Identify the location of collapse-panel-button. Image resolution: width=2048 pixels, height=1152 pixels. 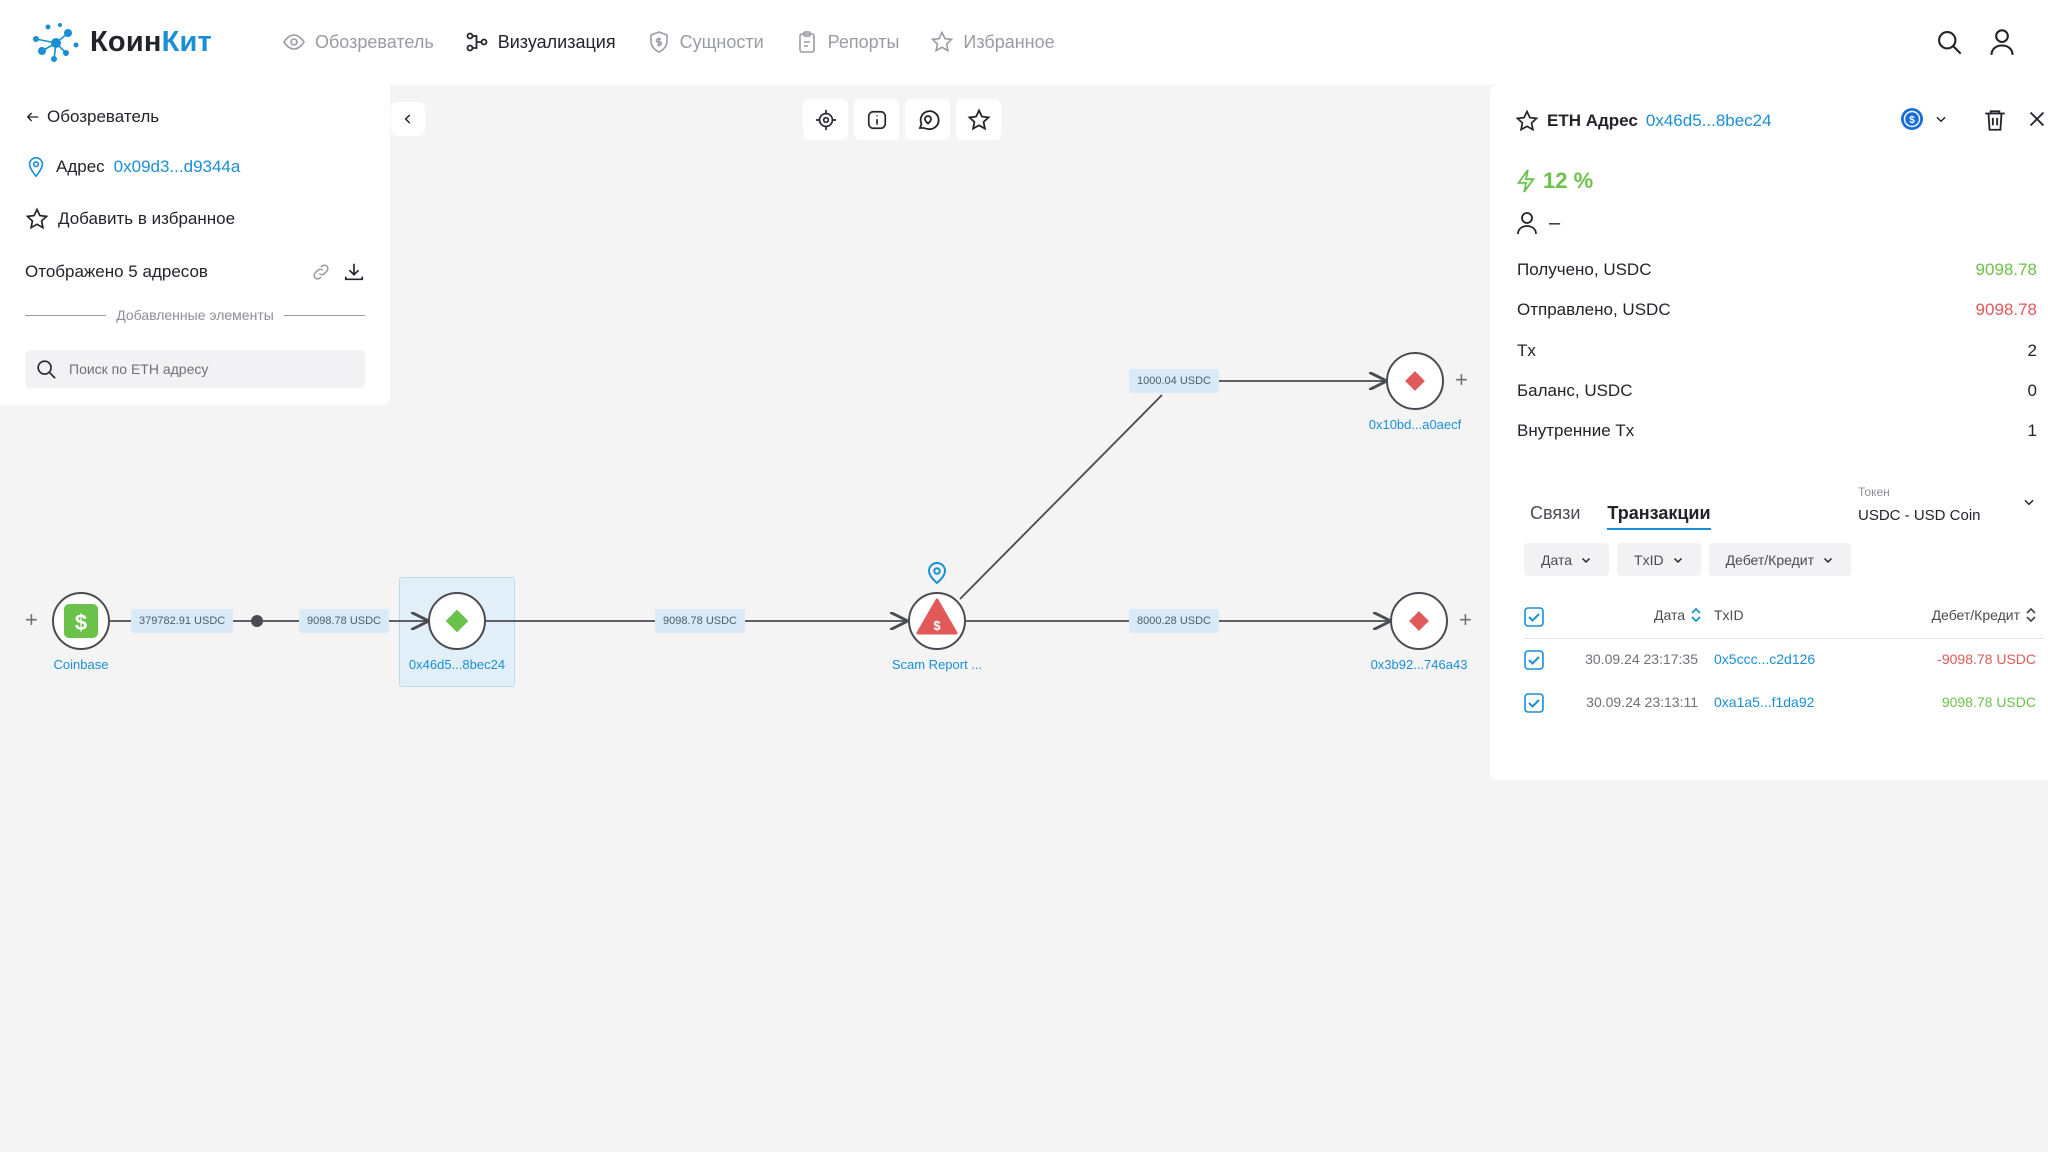
(408, 119).